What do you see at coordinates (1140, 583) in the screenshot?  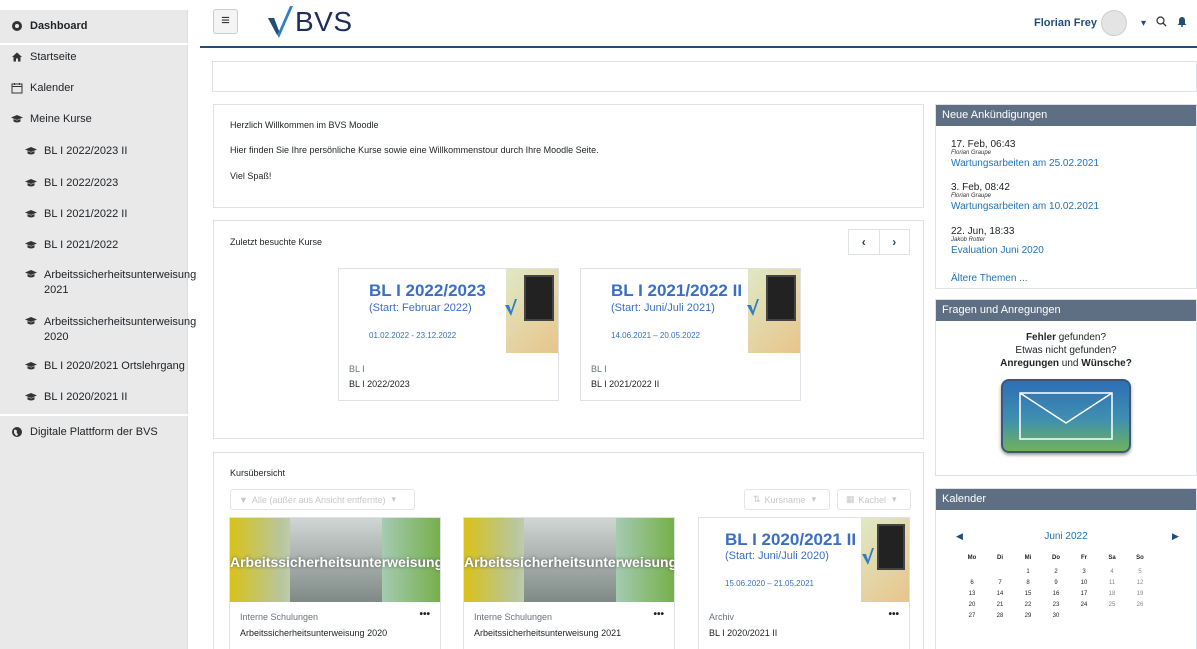 I see `calendar-day: 12` at bounding box center [1140, 583].